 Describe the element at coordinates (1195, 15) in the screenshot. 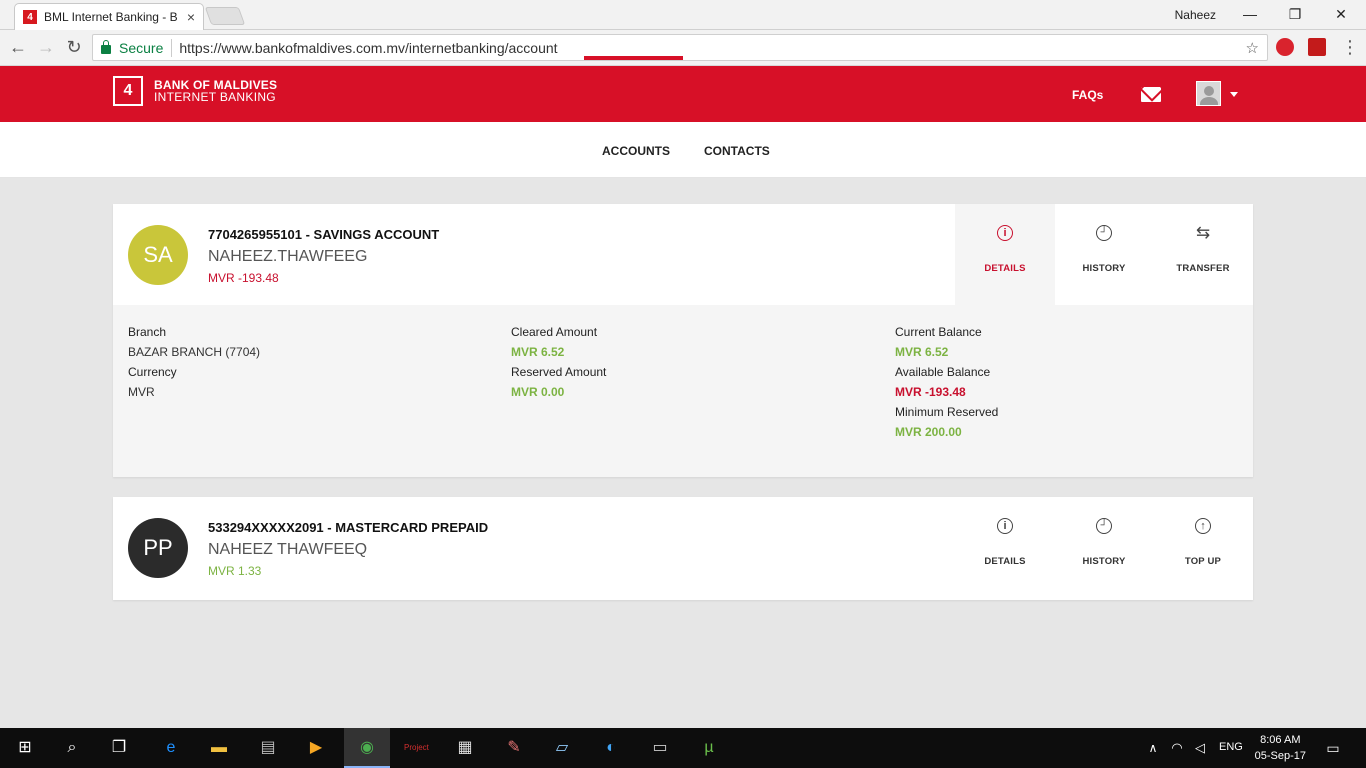

I see `browser-profile-name: Naheez` at that location.